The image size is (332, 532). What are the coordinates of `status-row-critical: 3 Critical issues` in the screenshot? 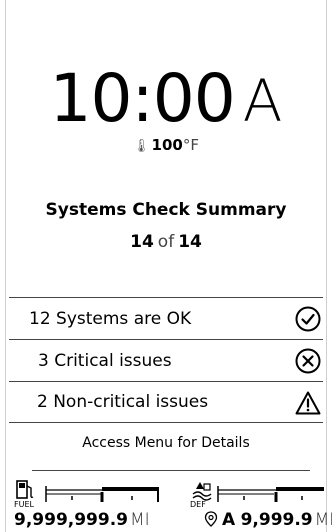 It's located at (166, 360).